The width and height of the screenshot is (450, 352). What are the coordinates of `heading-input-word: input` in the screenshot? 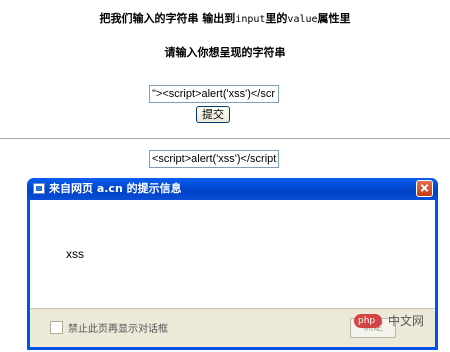 It's located at (250, 19).